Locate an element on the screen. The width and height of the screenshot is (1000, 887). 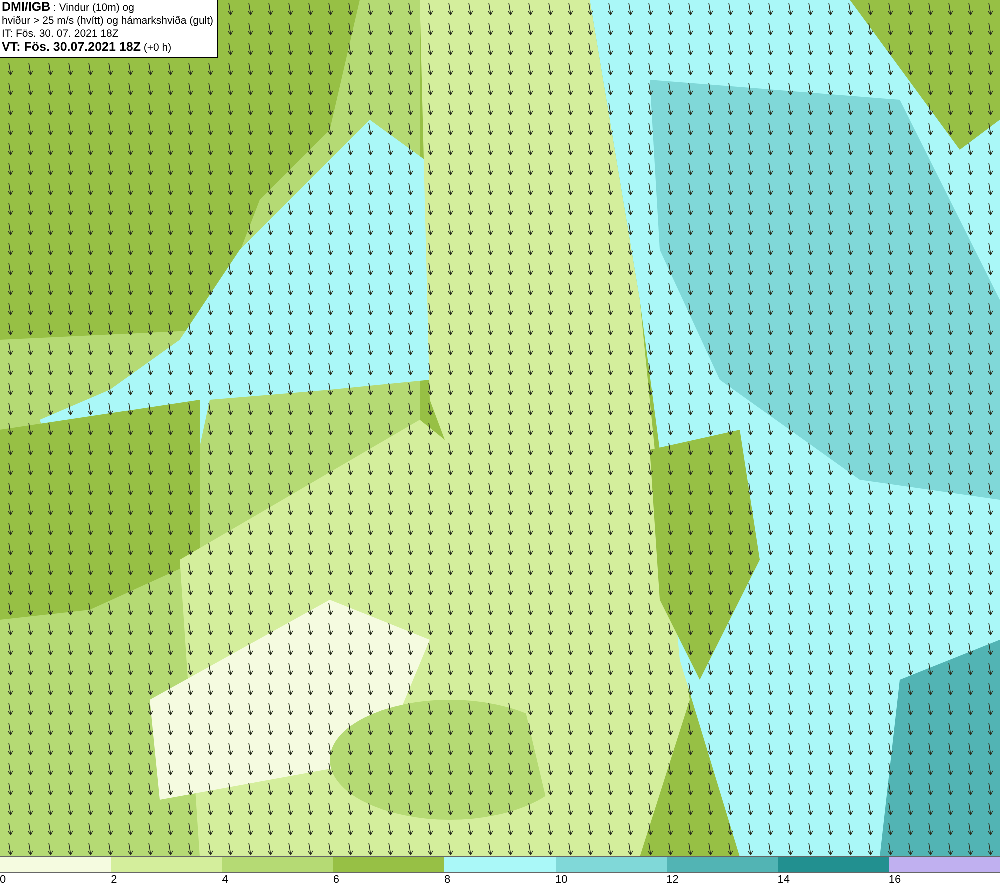
legend-tick-label: 4 is located at coordinates (225, 880).